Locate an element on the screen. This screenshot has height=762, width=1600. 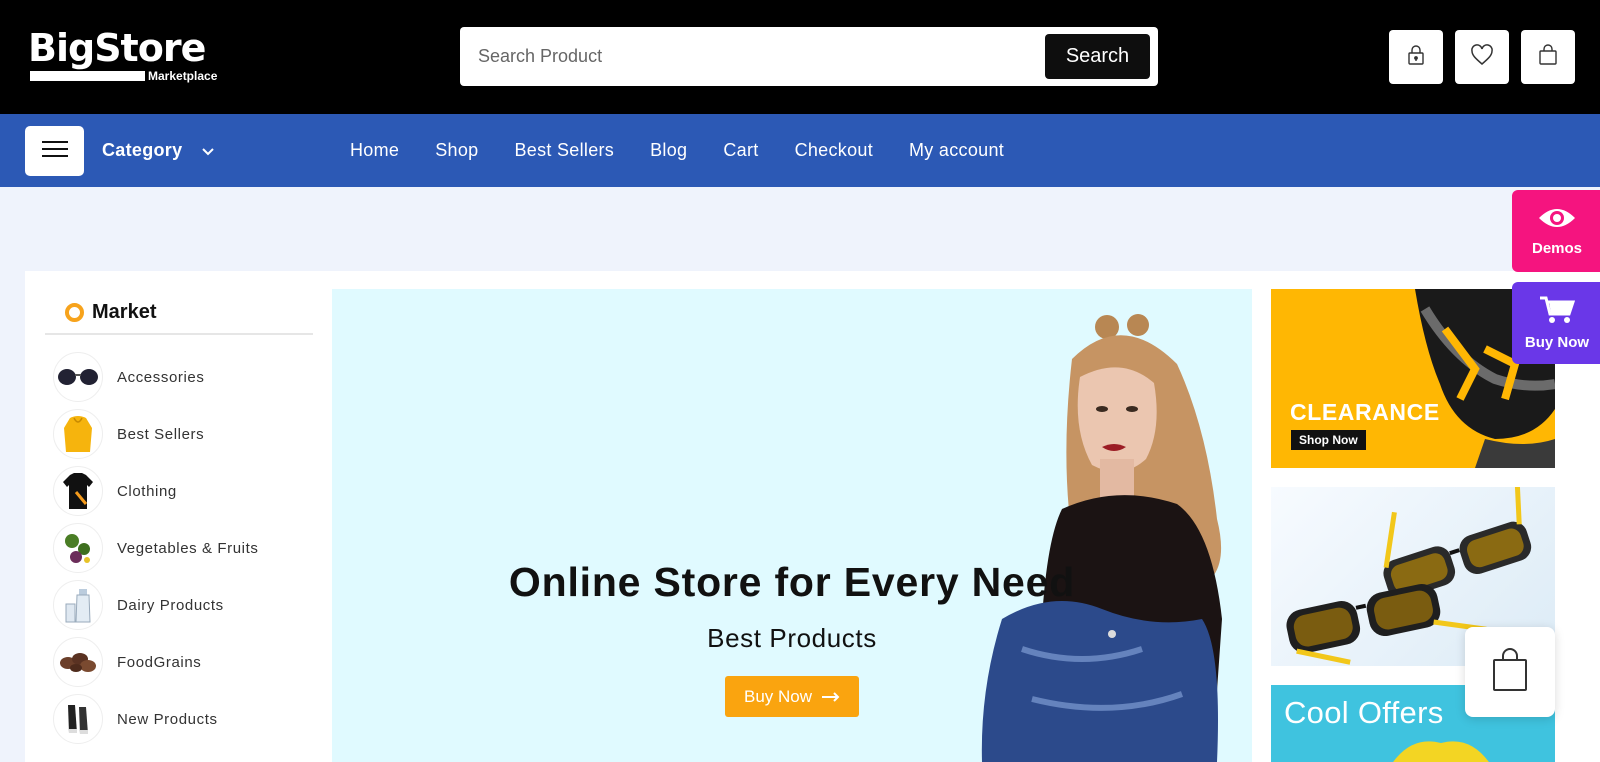
hoodie-icon is located at coordinates (78, 434).